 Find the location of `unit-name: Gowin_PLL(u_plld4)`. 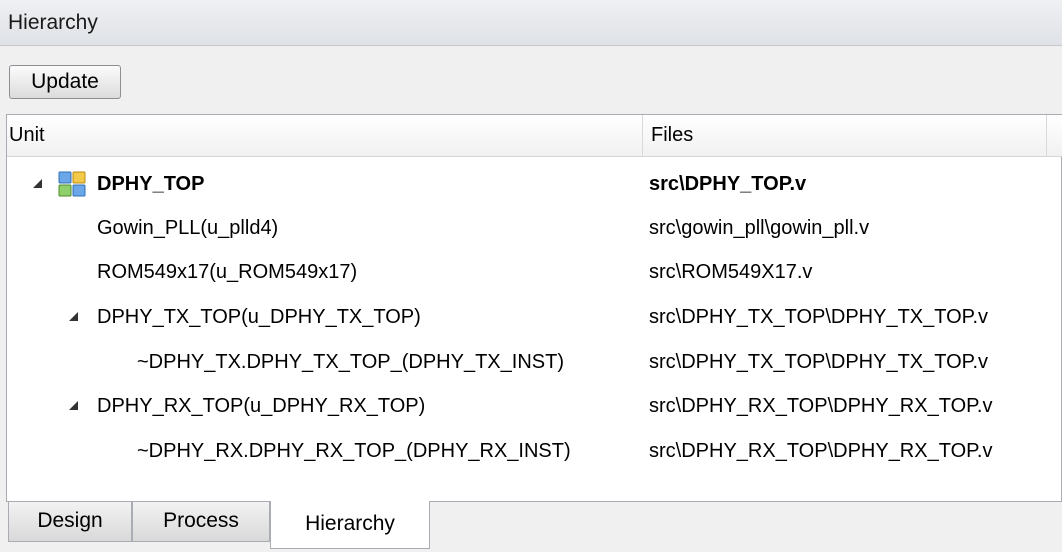

unit-name: Gowin_PLL(u_plld4) is located at coordinates (188, 228).